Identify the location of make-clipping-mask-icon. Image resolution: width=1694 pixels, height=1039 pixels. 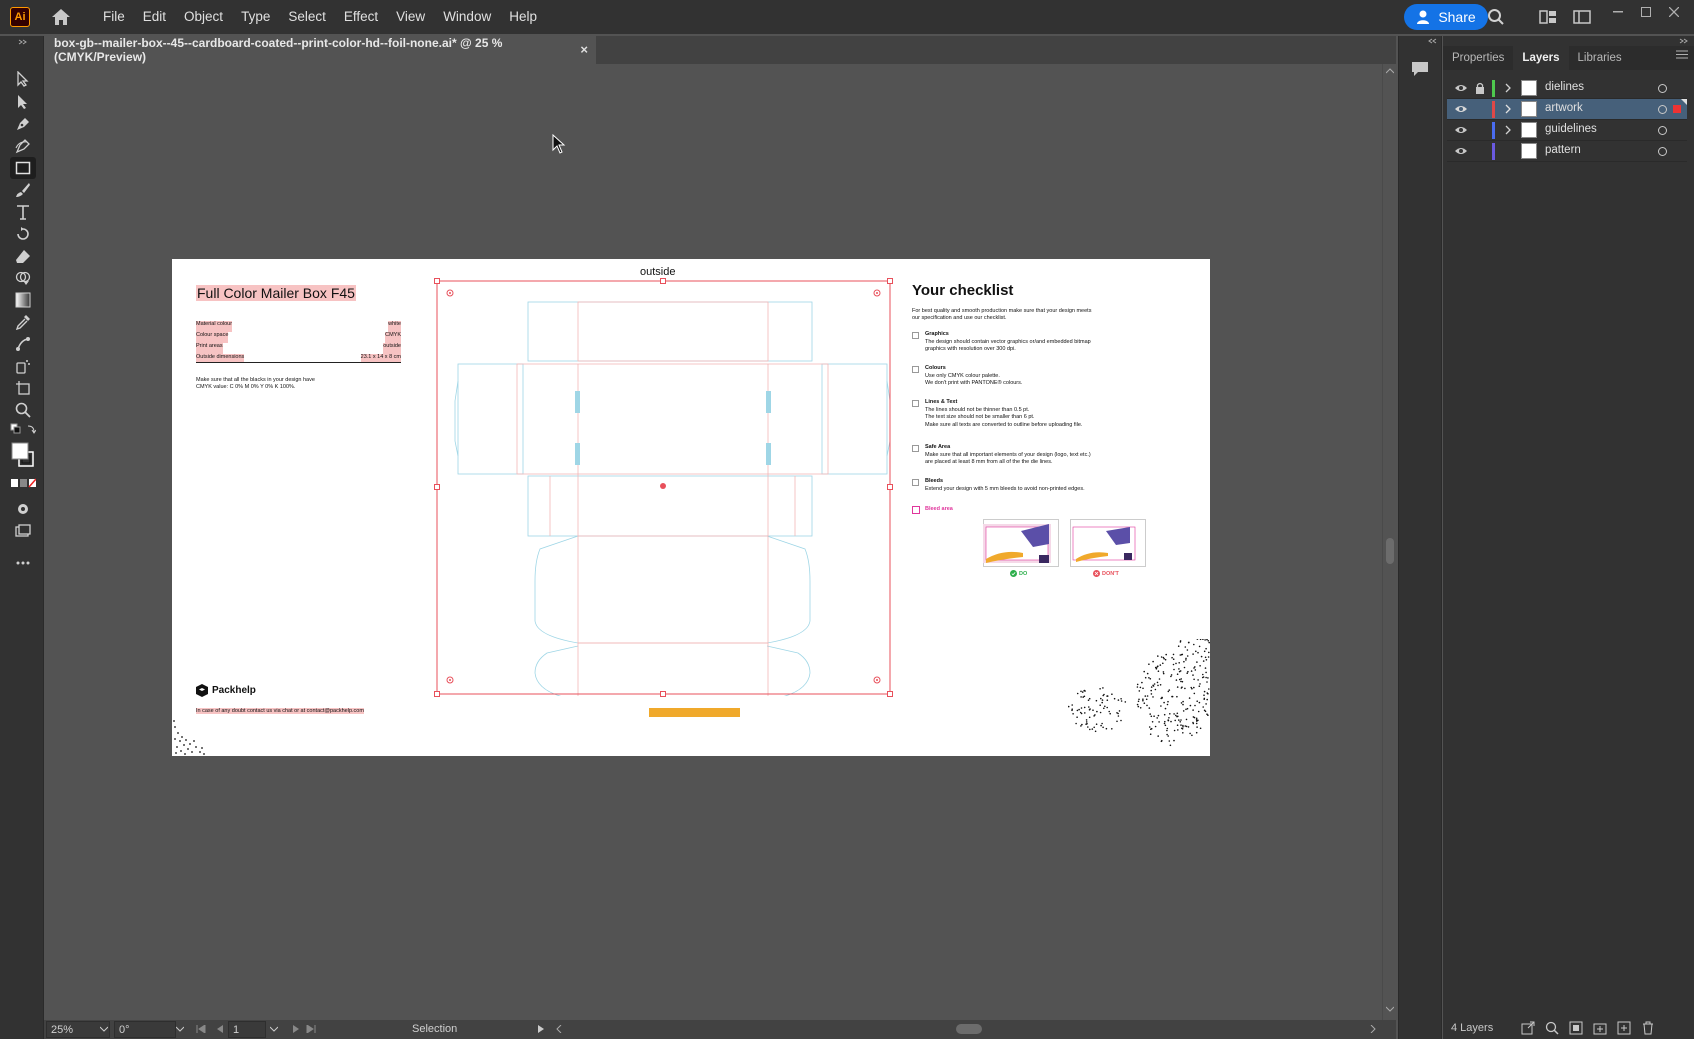
(1576, 1028).